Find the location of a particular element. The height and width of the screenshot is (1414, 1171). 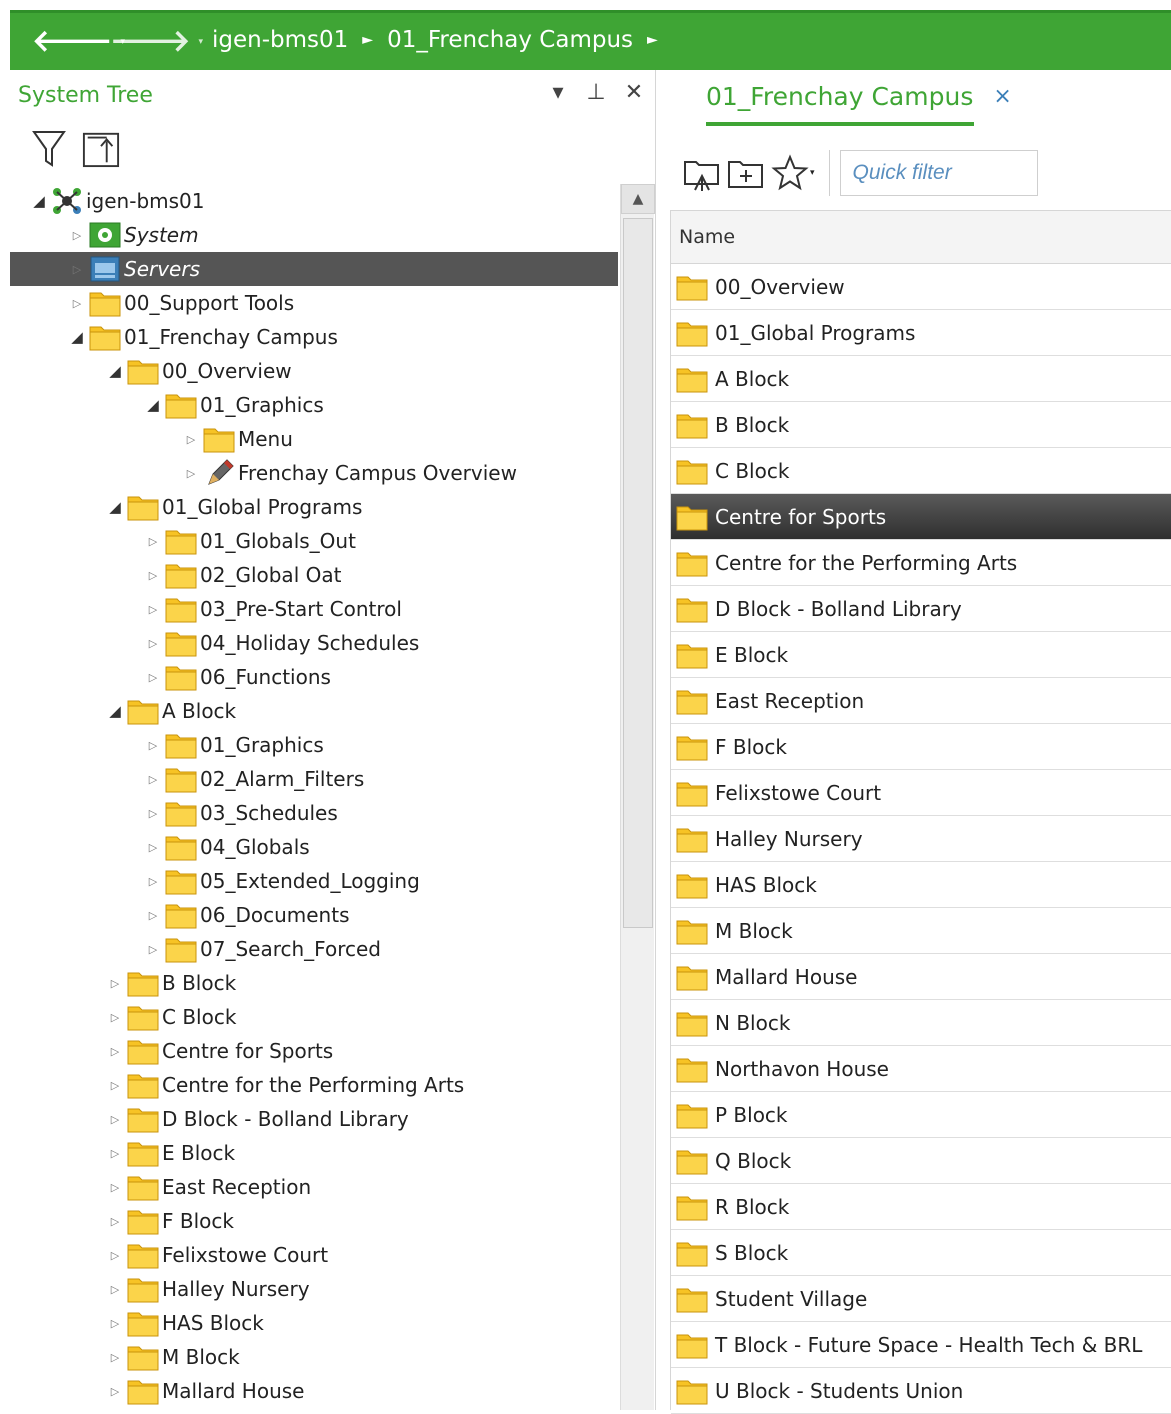

table-row: Student Village is located at coordinates (921, 1299).